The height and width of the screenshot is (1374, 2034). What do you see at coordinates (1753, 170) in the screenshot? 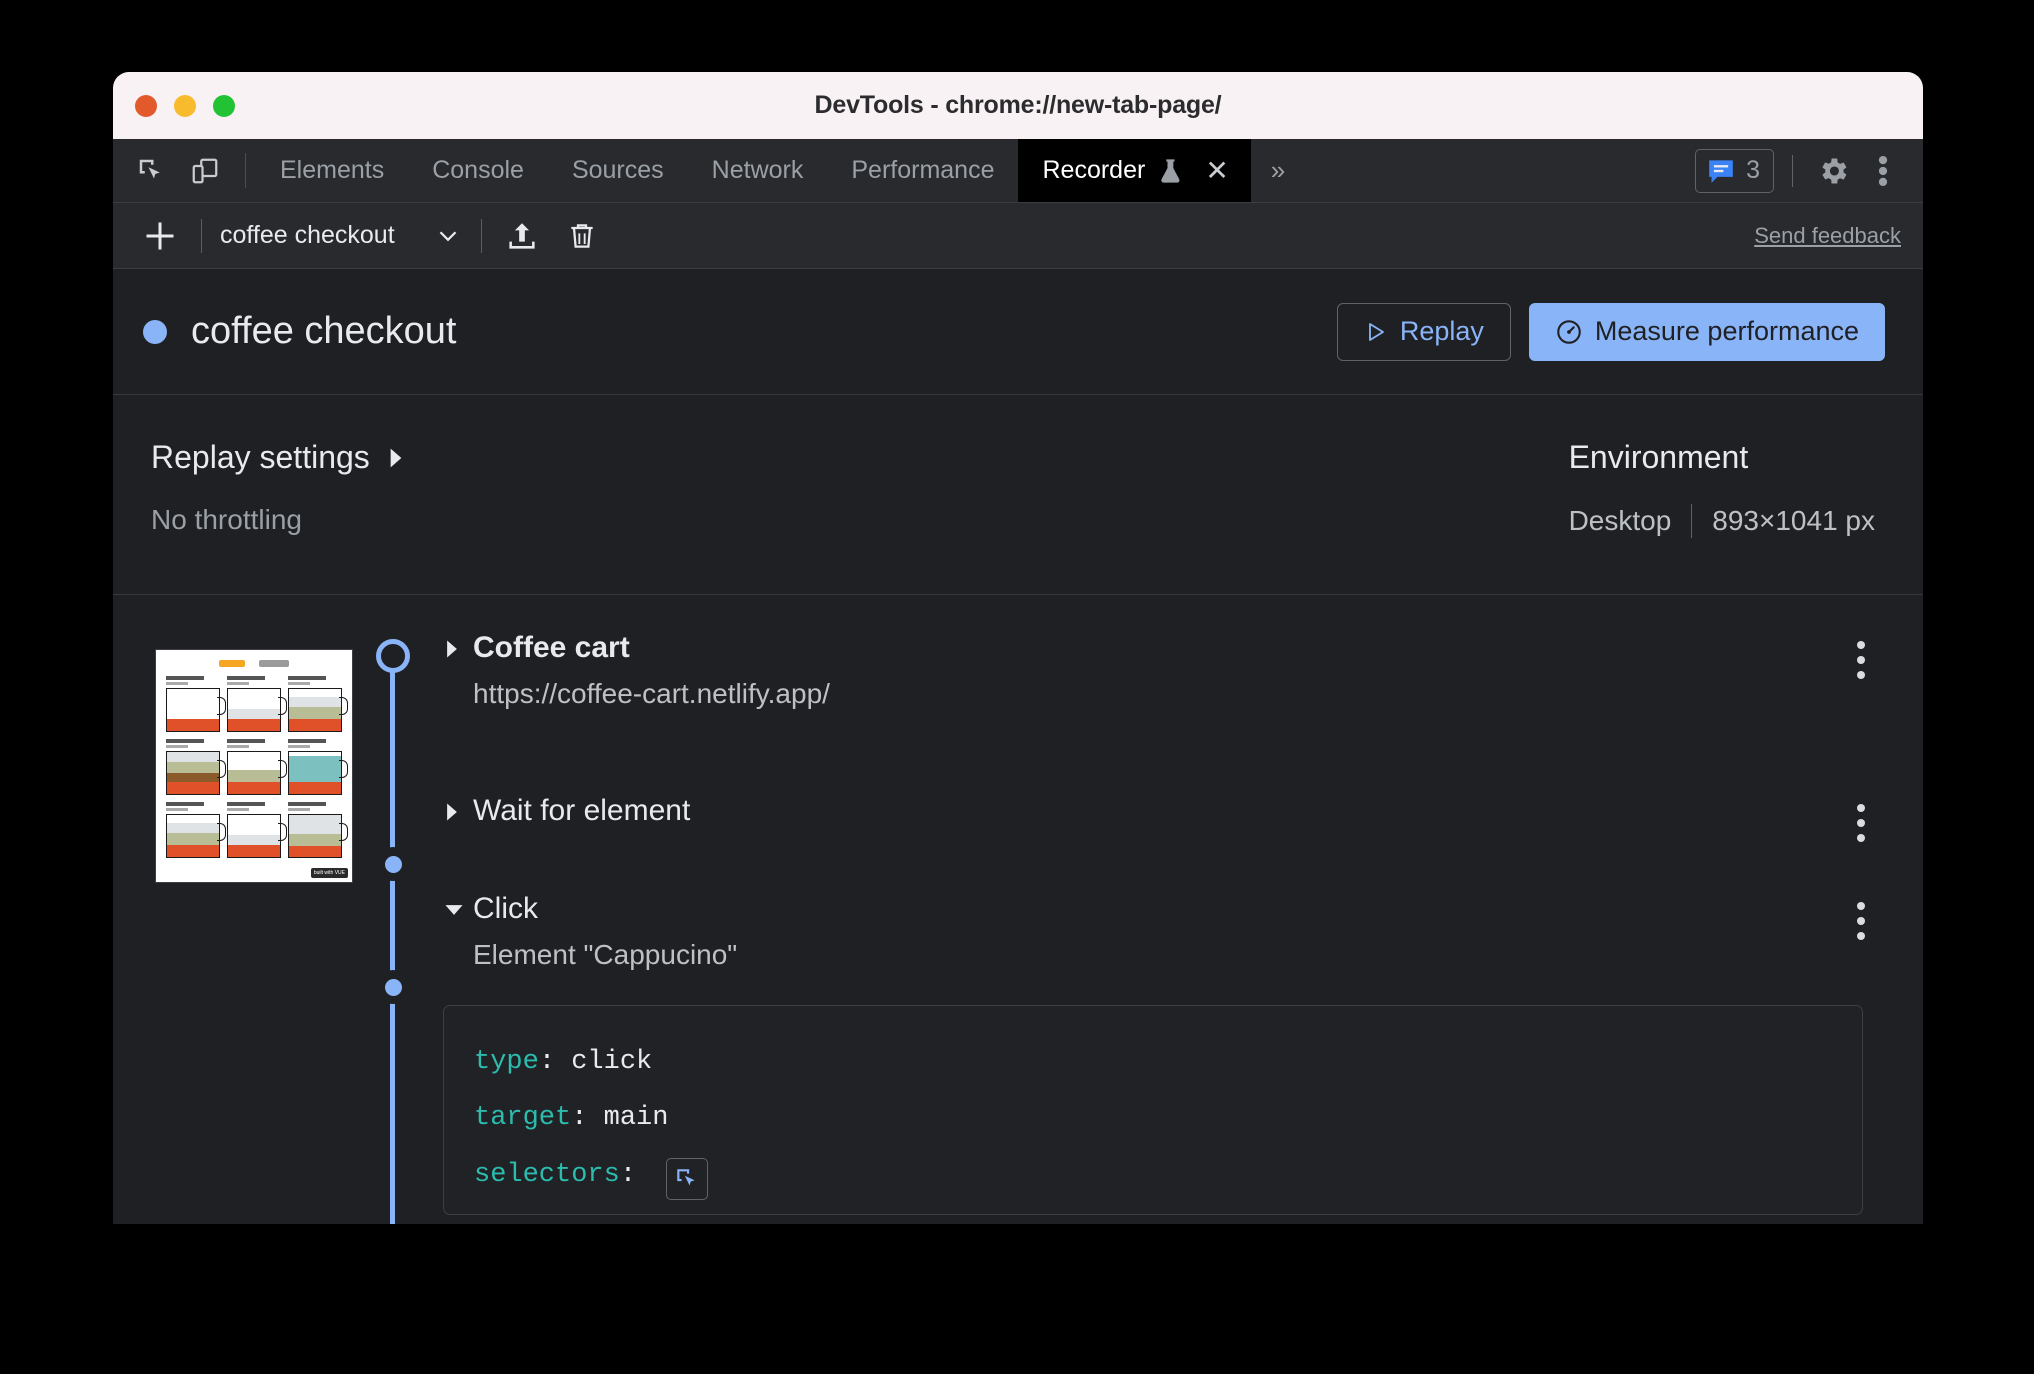
I see `issues-count: 3` at bounding box center [1753, 170].